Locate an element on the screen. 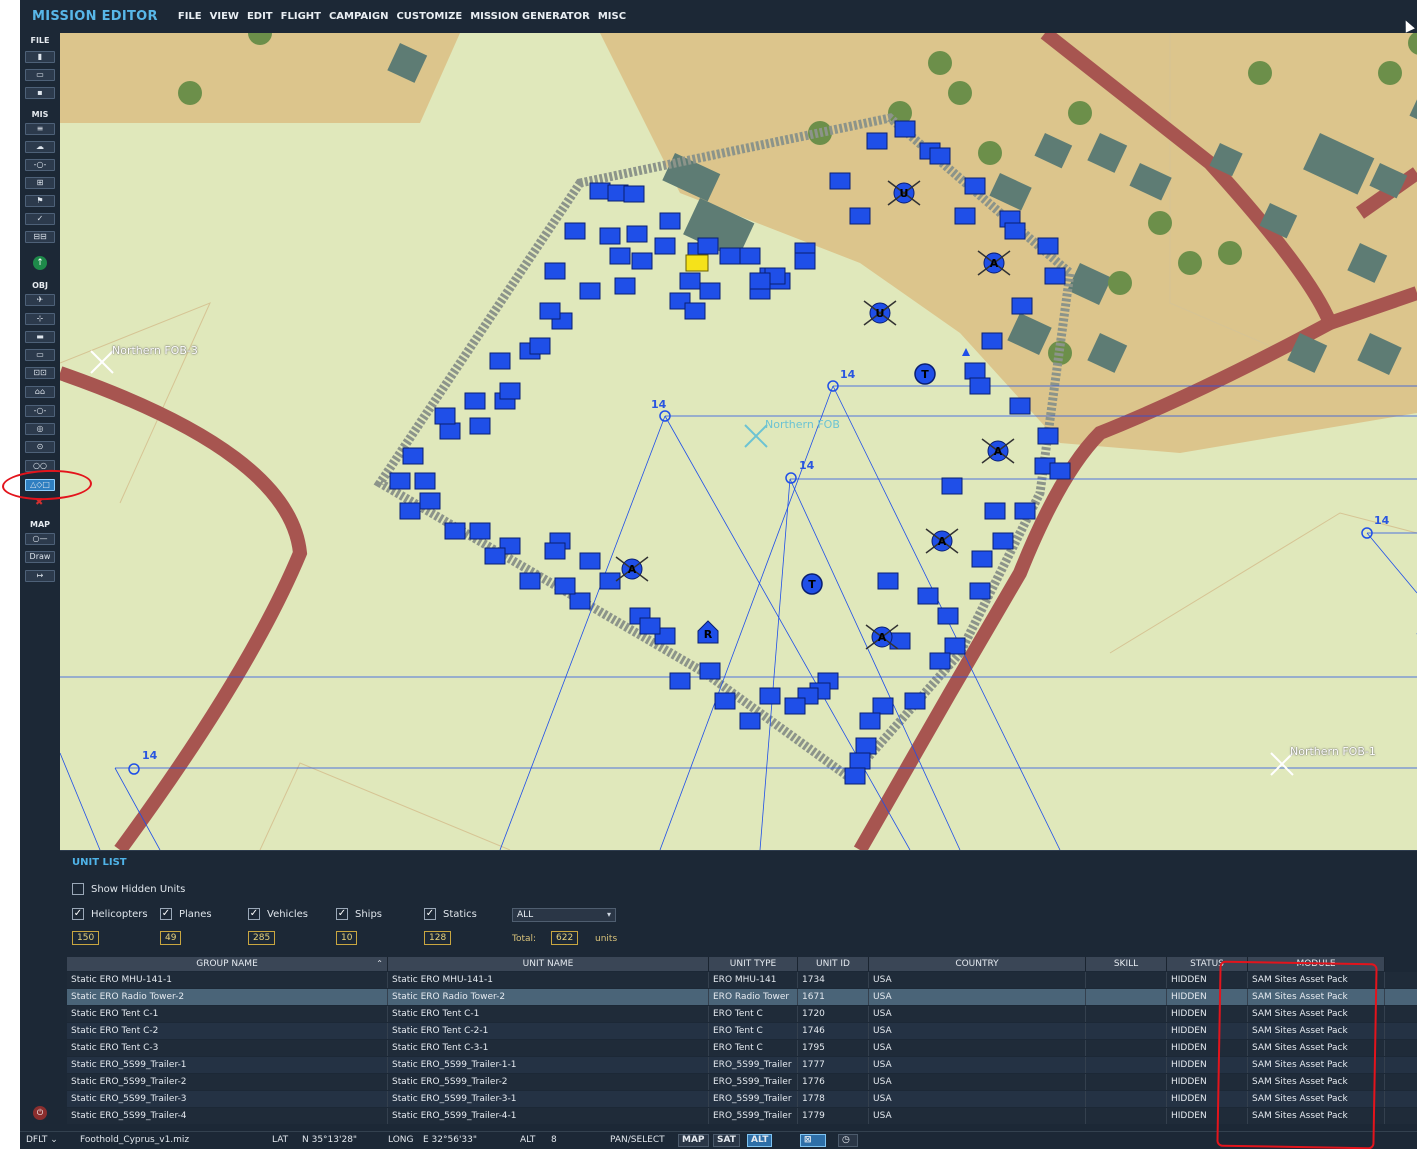 The image size is (1417, 1149). sat-mode-button: SAT is located at coordinates (726, 1140).